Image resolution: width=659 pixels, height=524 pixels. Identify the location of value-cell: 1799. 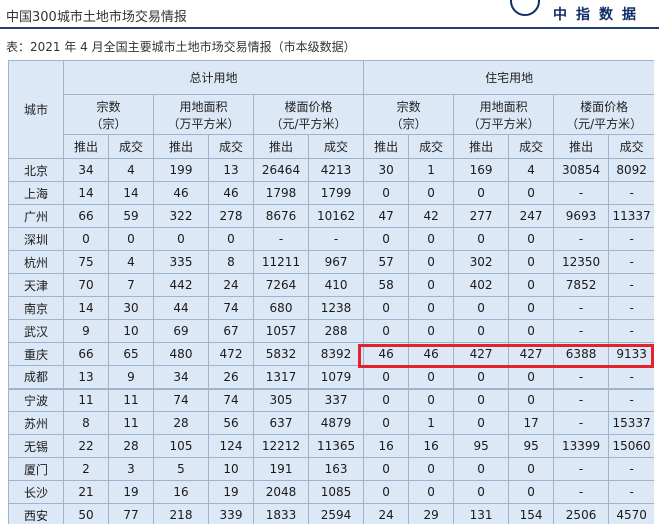
(336, 193).